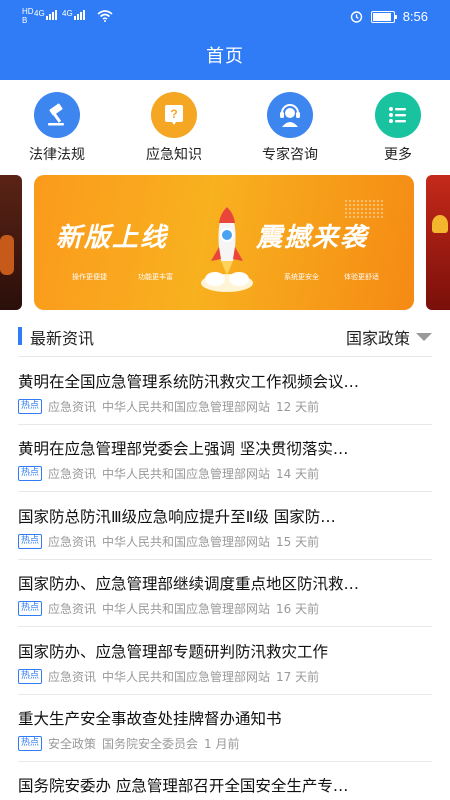  I want to click on question-icon: ?, so click(174, 115).